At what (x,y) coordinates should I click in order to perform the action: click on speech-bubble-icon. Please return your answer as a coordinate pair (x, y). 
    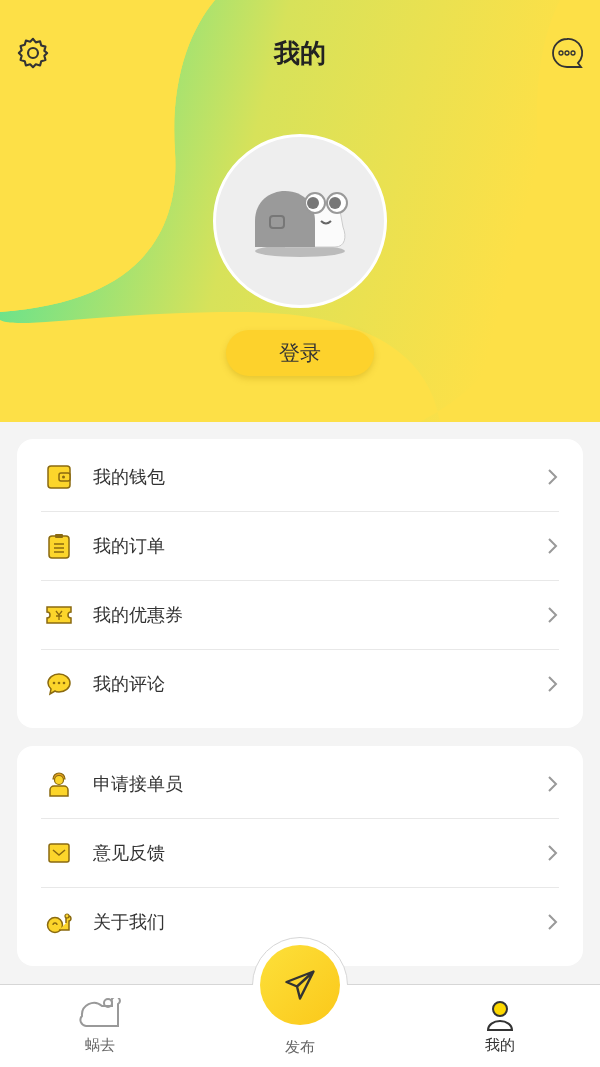
    Looking at the image, I should click on (59, 684).